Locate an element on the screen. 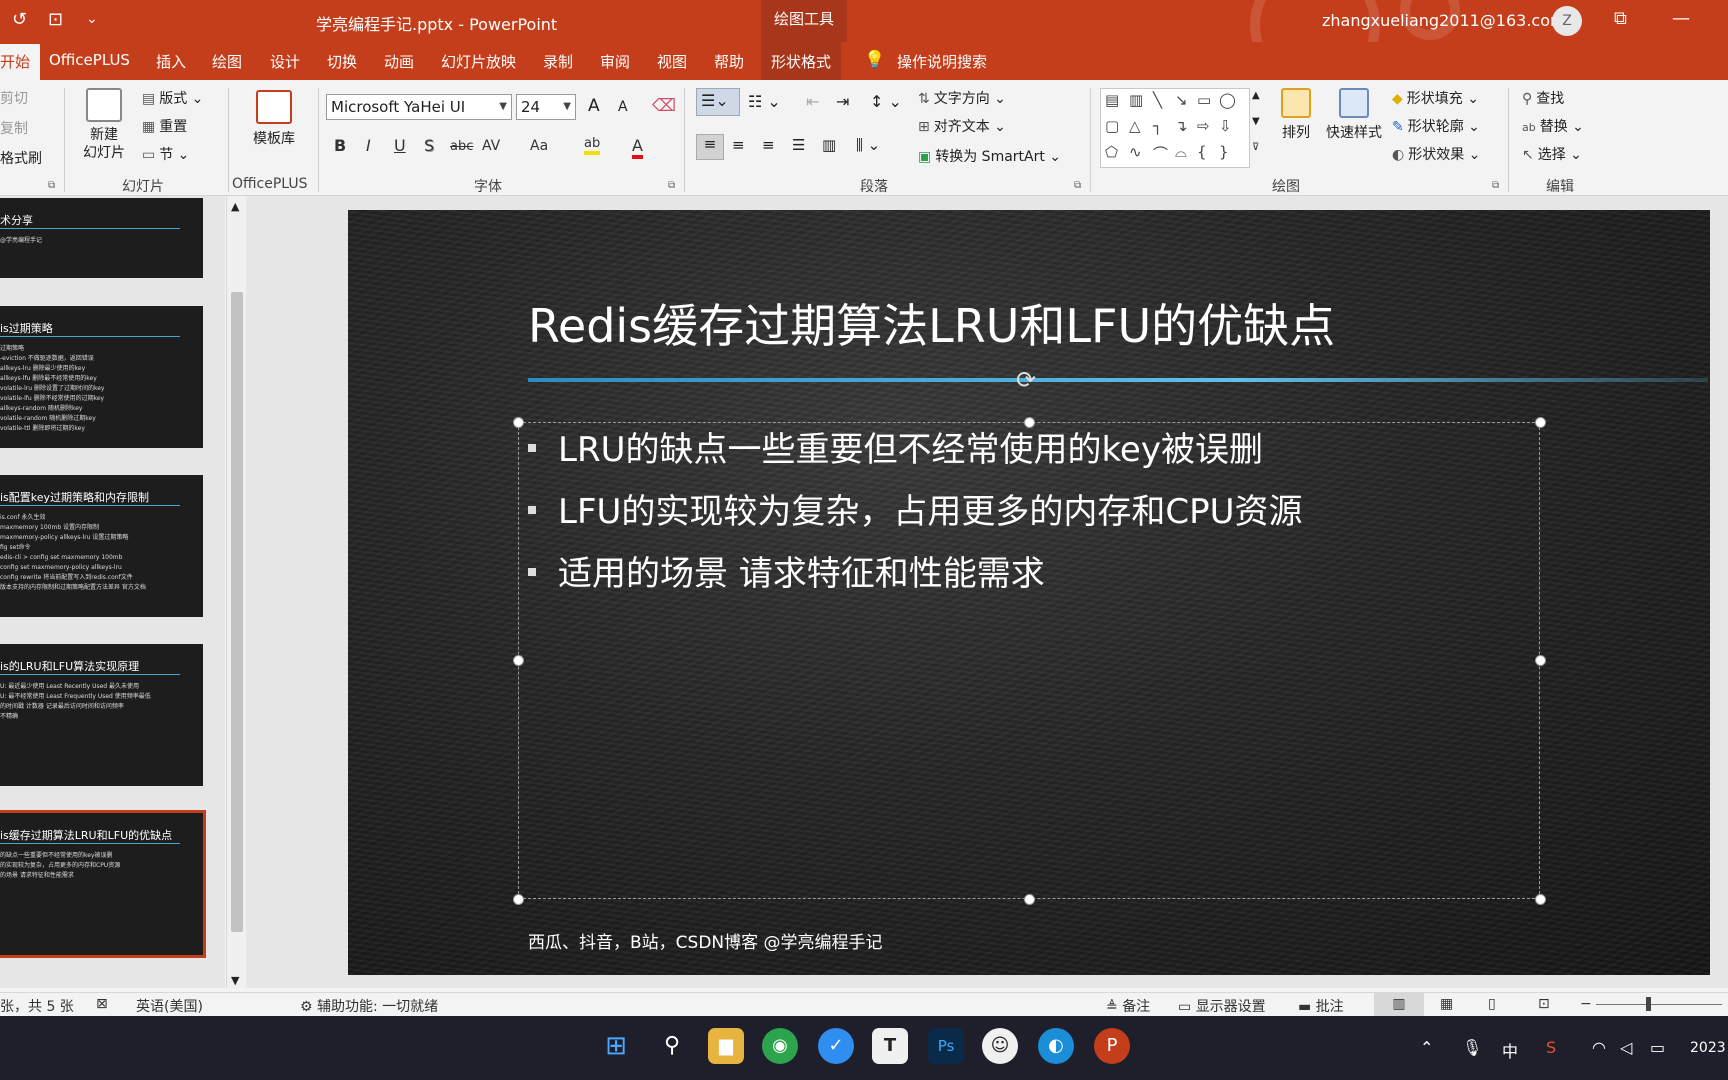  customize-quick-access-icon: ⌄ is located at coordinates (92, 19).